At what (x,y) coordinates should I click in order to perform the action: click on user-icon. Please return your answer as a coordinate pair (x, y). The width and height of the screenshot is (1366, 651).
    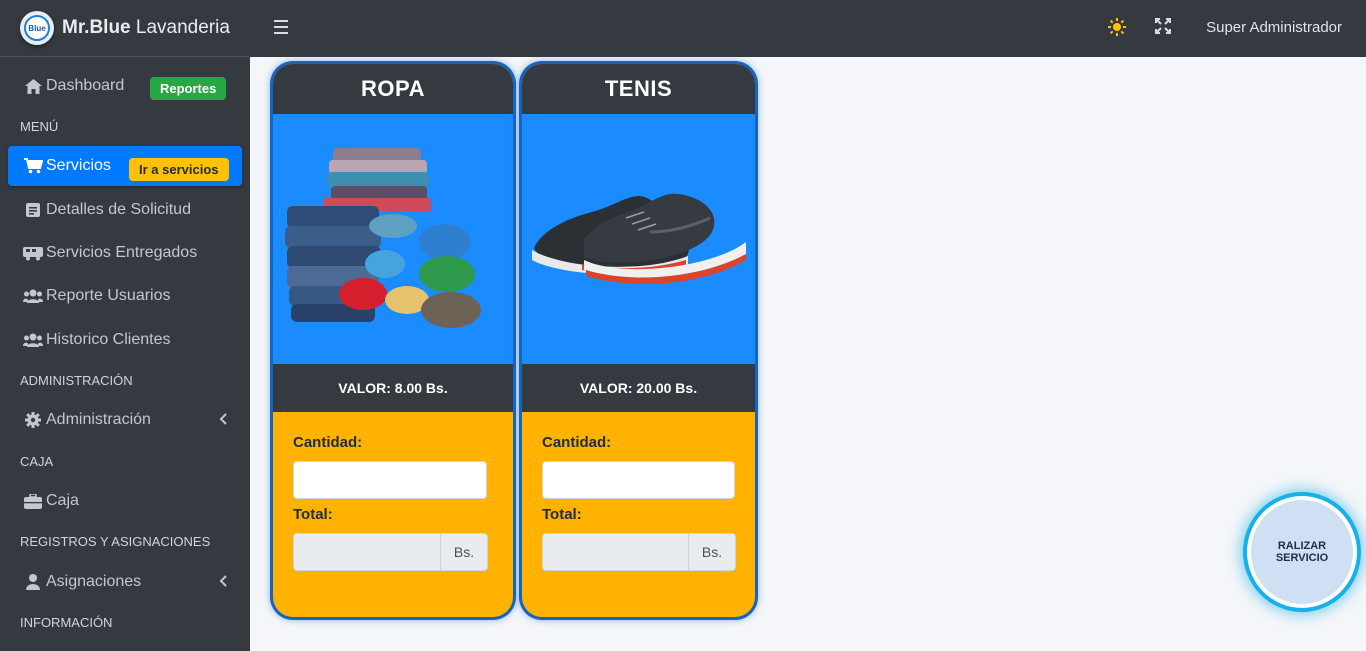
    Looking at the image, I should click on (33, 582).